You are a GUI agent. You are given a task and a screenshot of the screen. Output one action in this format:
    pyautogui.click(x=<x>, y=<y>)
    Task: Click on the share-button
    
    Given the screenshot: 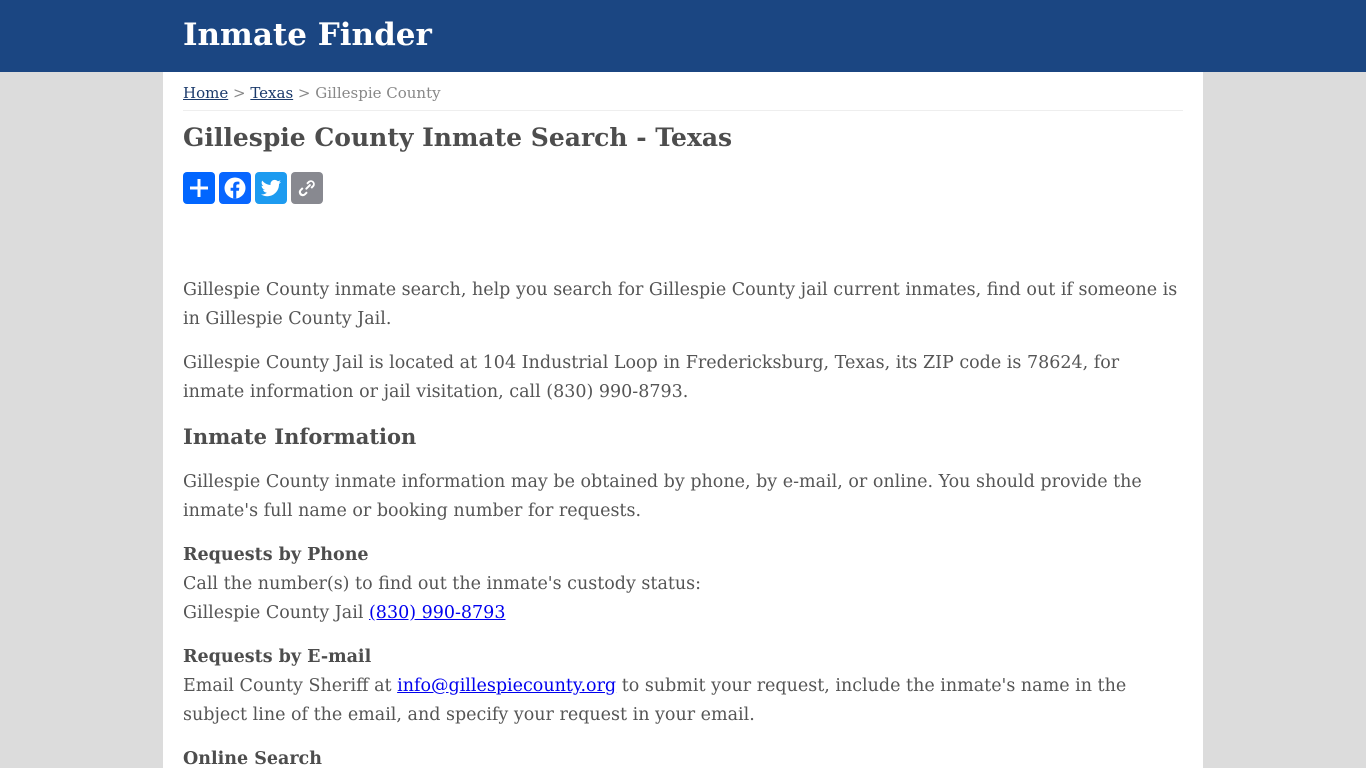 What is the action you would take?
    pyautogui.click(x=199, y=188)
    